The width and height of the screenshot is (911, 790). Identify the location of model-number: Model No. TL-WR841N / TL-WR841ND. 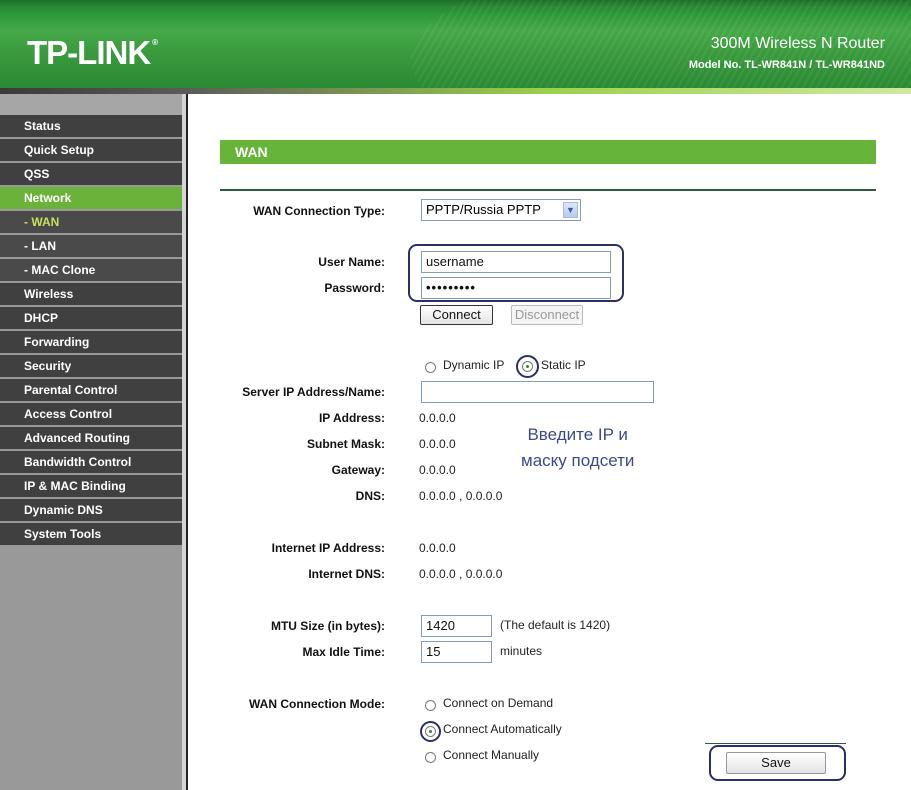
(786, 65).